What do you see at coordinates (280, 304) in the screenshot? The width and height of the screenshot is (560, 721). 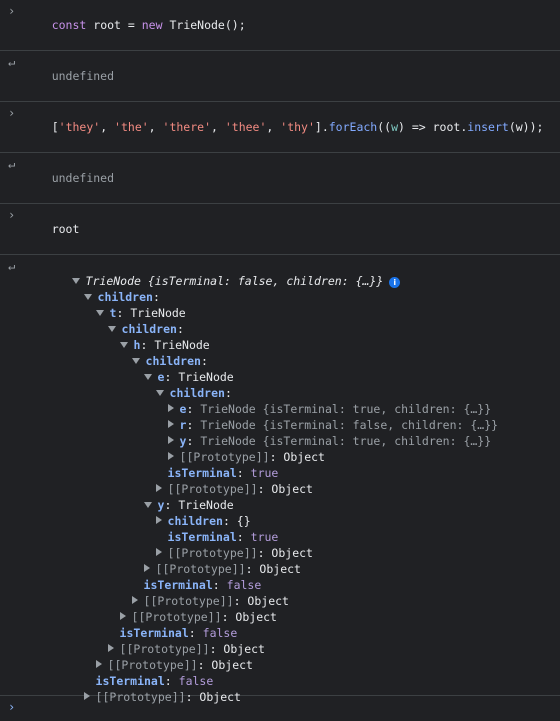 I see `tree-row-t: t: TrieNode` at bounding box center [280, 304].